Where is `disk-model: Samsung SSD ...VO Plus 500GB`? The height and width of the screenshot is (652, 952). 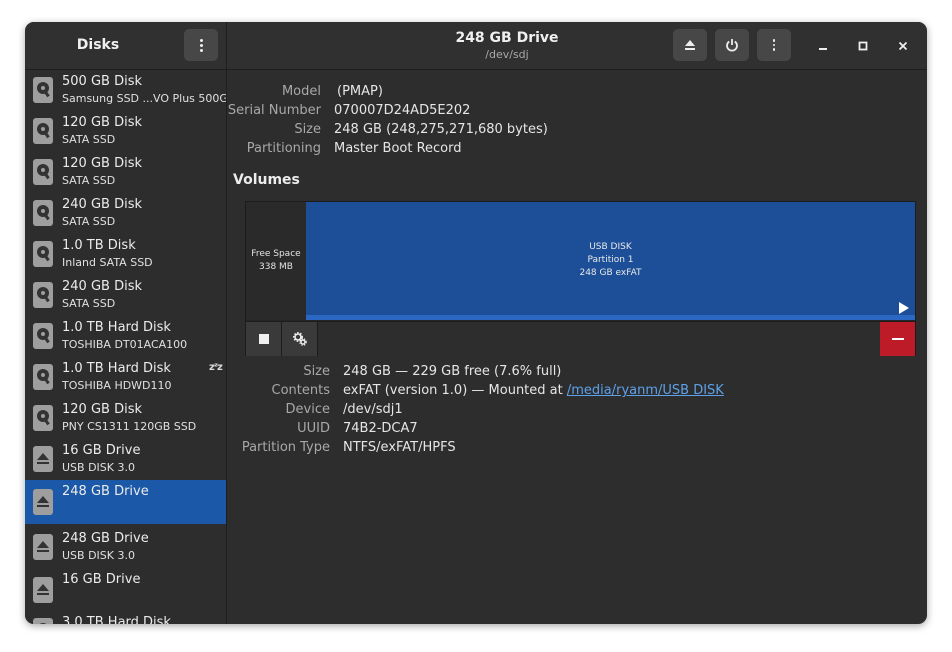
disk-model: Samsung SSD ...VO Plus 500GB is located at coordinates (144, 98).